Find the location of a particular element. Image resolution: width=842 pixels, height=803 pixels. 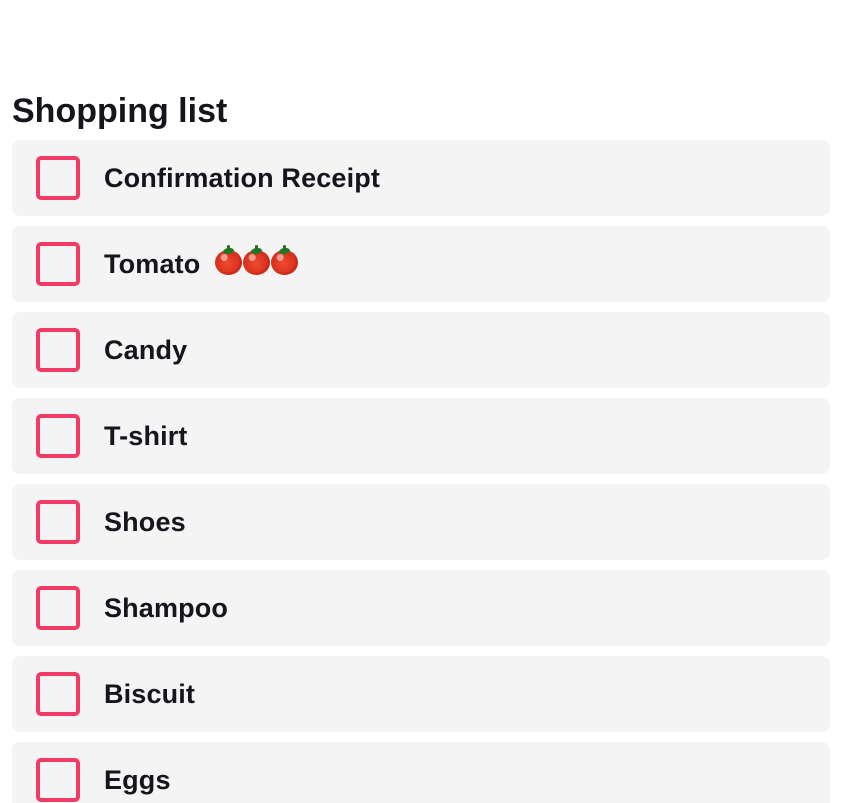

list-item-label: Candy is located at coordinates (146, 350).